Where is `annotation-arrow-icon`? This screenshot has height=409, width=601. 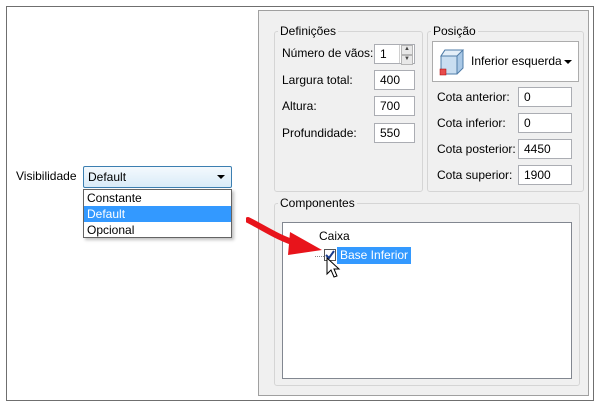 annotation-arrow-icon is located at coordinates (284, 236).